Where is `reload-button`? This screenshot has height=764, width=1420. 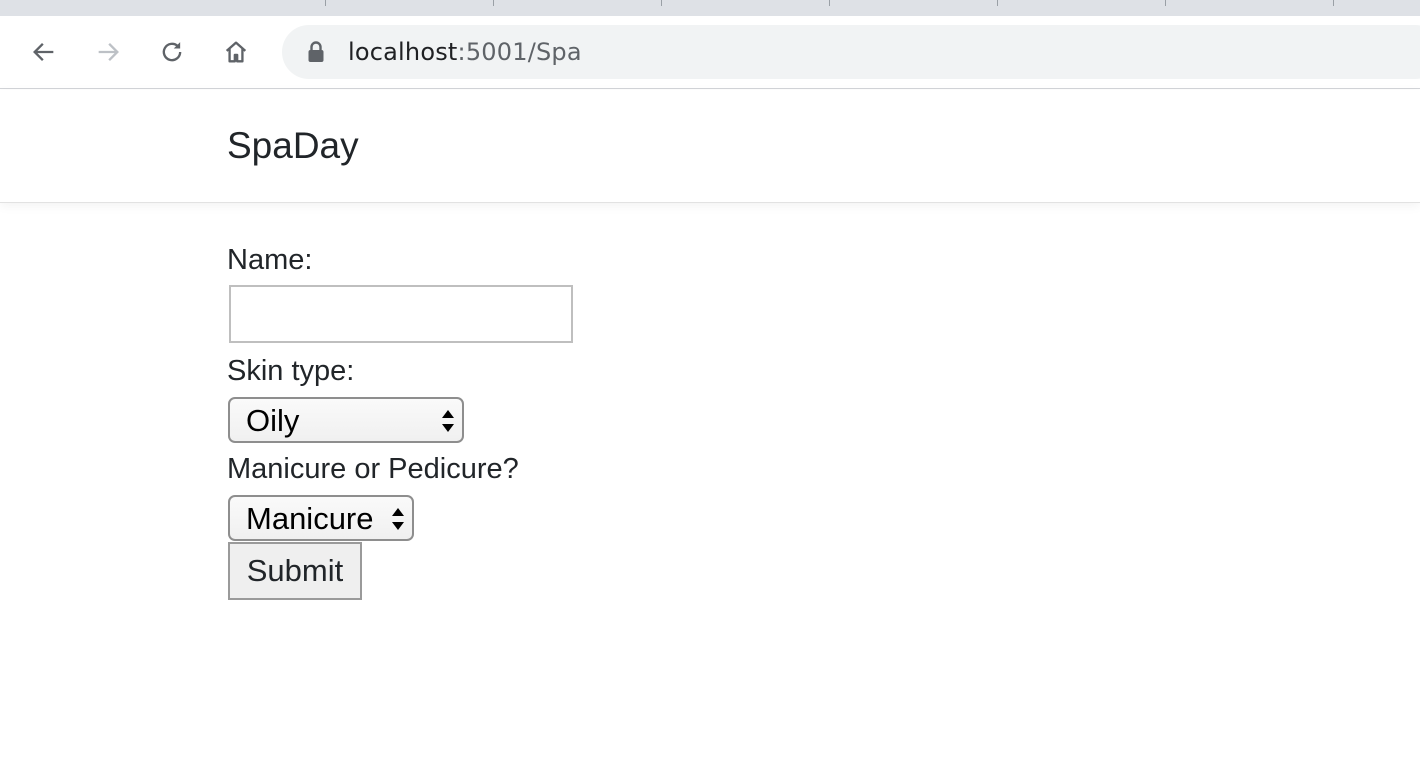
reload-button is located at coordinates (172, 52).